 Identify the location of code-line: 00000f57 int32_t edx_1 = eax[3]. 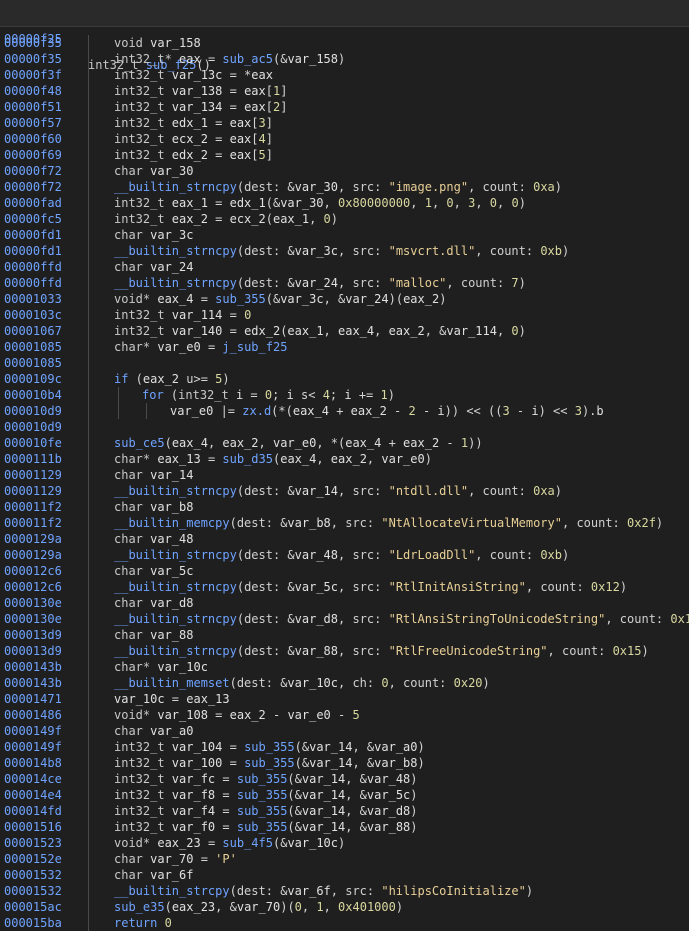
(344, 123).